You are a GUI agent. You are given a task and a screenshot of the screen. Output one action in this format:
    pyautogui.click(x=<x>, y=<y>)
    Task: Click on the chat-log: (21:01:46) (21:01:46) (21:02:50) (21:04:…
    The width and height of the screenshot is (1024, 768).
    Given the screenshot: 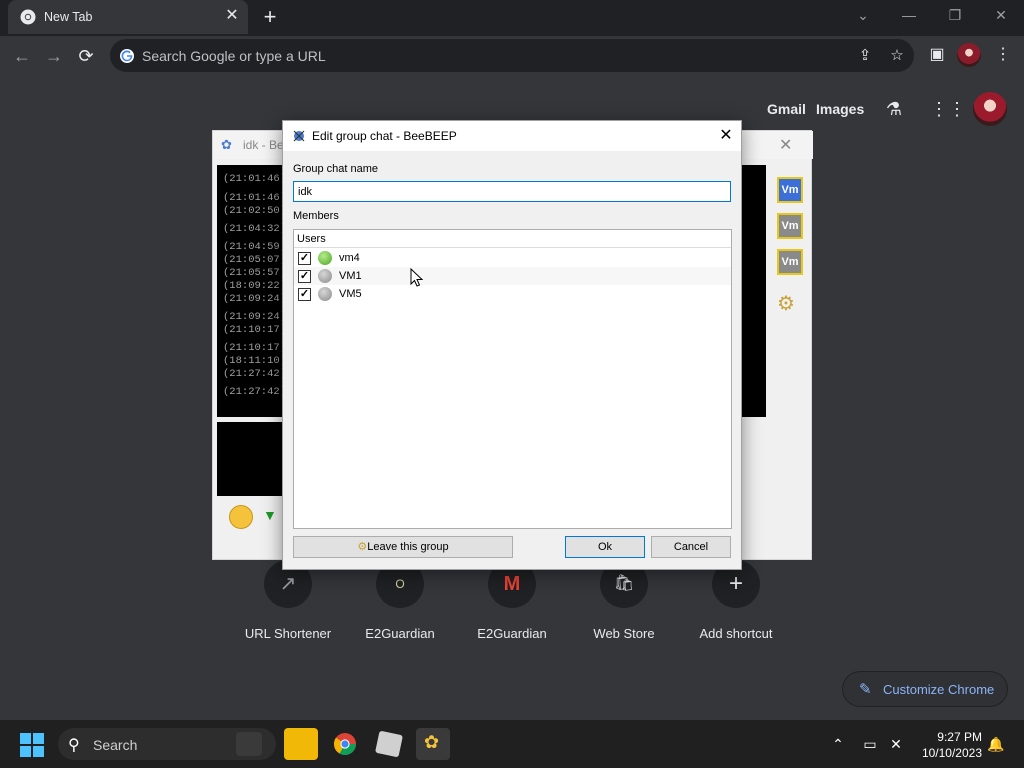 What is the action you would take?
    pyautogui.click(x=252, y=291)
    